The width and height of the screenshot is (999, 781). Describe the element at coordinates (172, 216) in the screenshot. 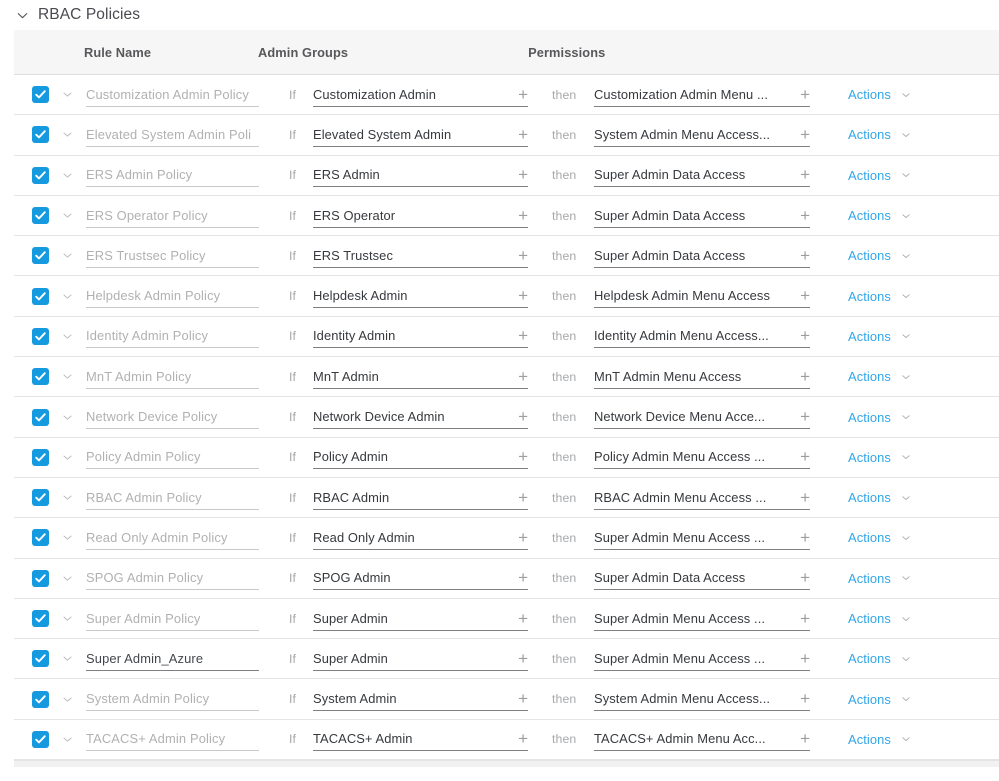

I see `rule-name-input: ERS Operator Policy` at that location.